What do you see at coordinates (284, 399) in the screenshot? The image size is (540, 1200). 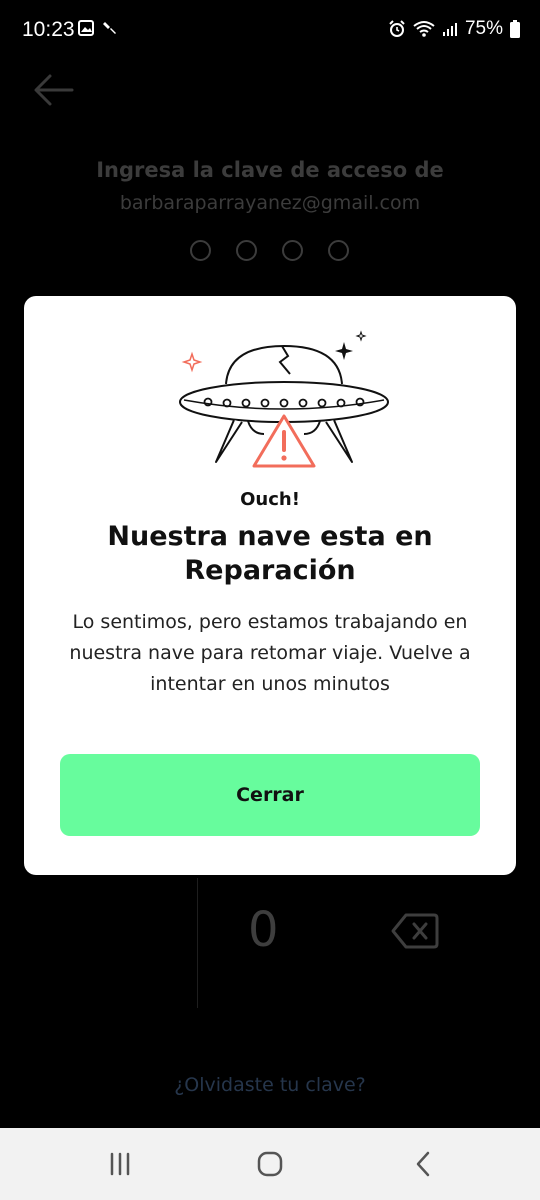 I see `ufo-warning-illustration` at bounding box center [284, 399].